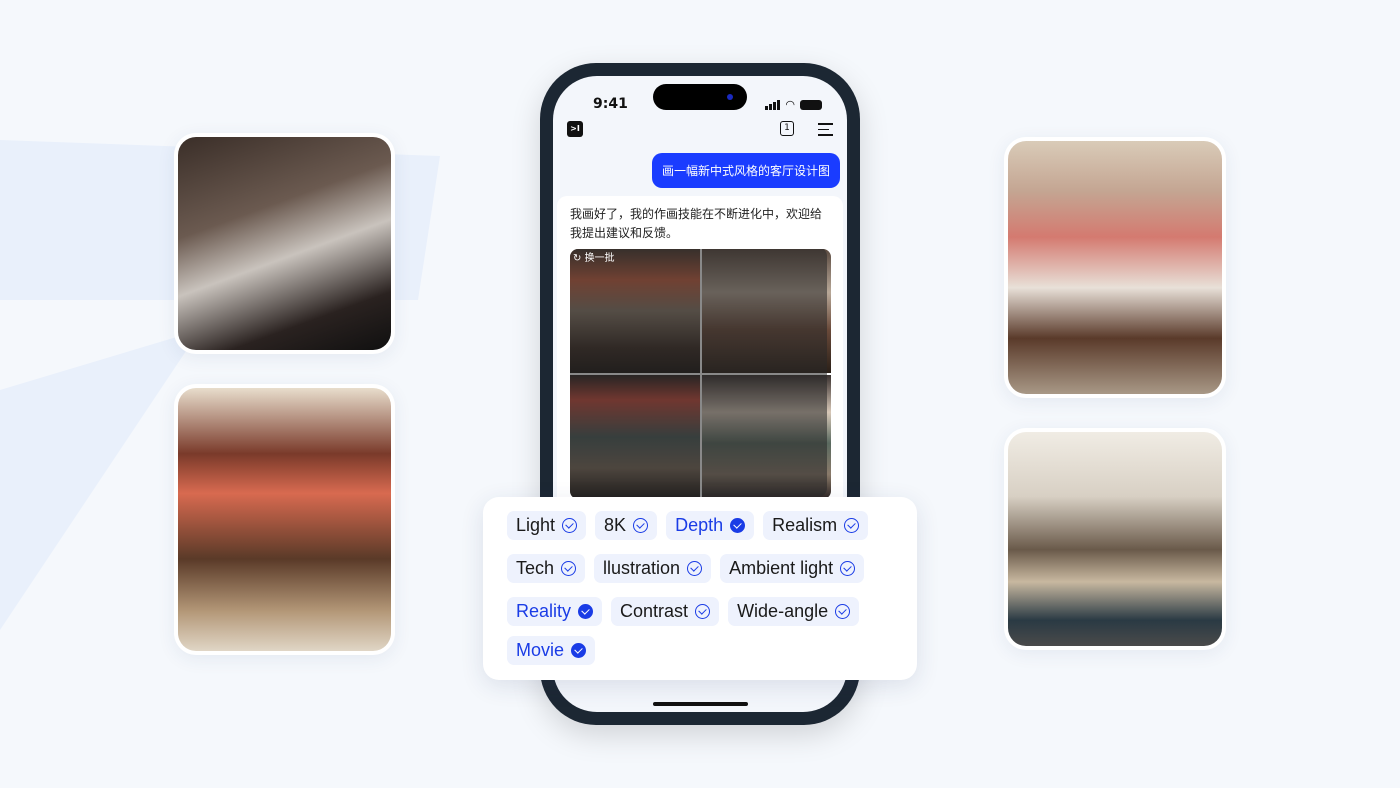 The image size is (1400, 788). I want to click on conversation-count-button: 1, so click(787, 128).